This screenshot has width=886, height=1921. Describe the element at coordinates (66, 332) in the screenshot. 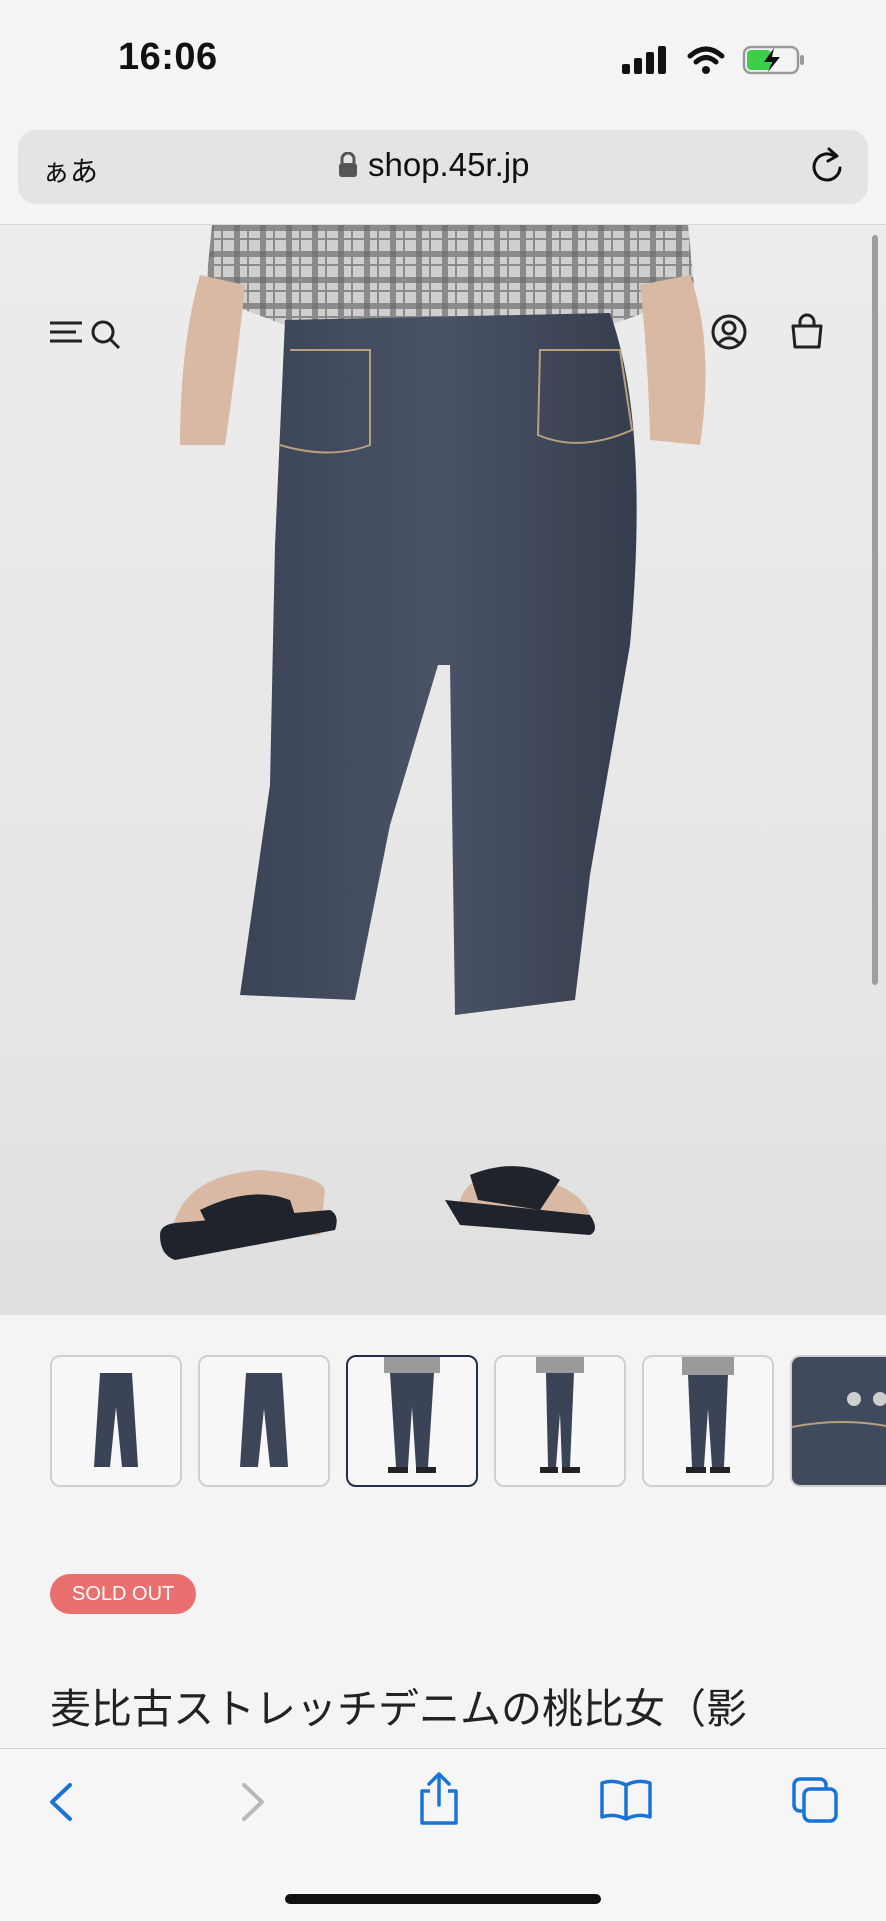

I see `menu-icon` at that location.